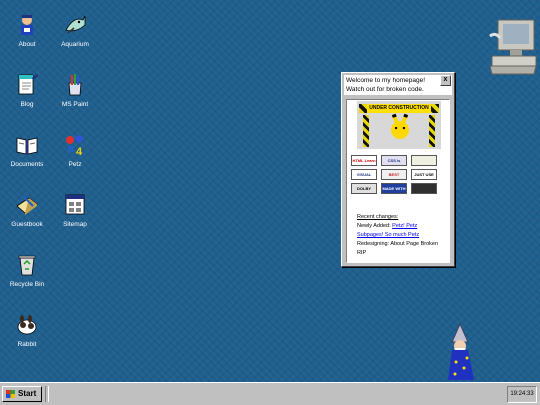 This screenshot has height=405, width=540. What do you see at coordinates (27, 205) in the screenshot?
I see `guestbook-icon` at bounding box center [27, 205].